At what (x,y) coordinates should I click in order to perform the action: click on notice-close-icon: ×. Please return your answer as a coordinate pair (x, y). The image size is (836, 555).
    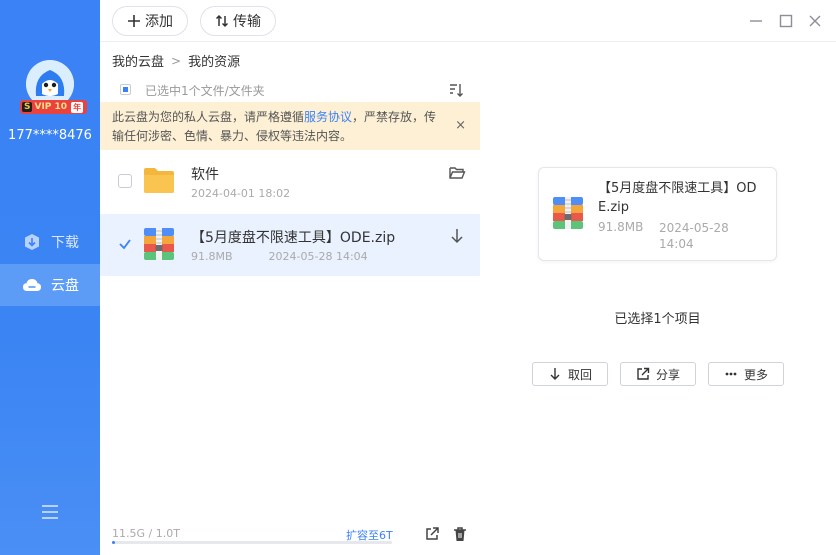
    Looking at the image, I should click on (460, 125).